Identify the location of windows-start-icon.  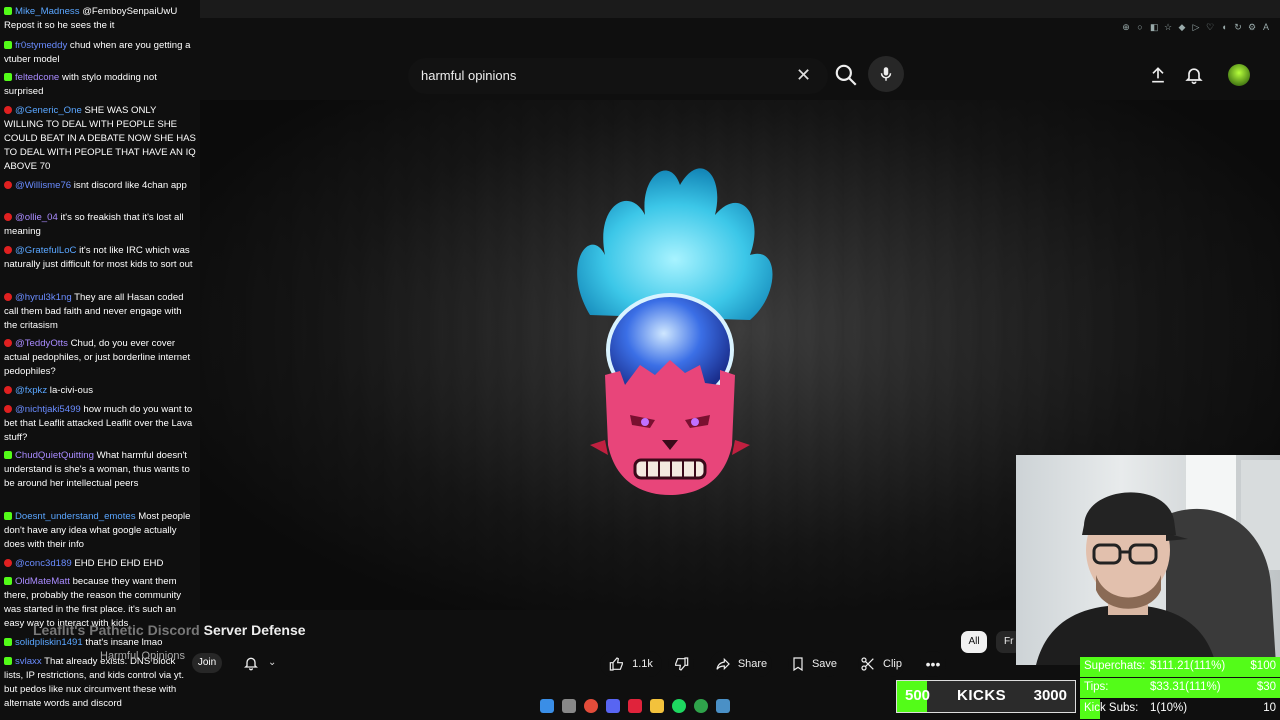
(547, 706).